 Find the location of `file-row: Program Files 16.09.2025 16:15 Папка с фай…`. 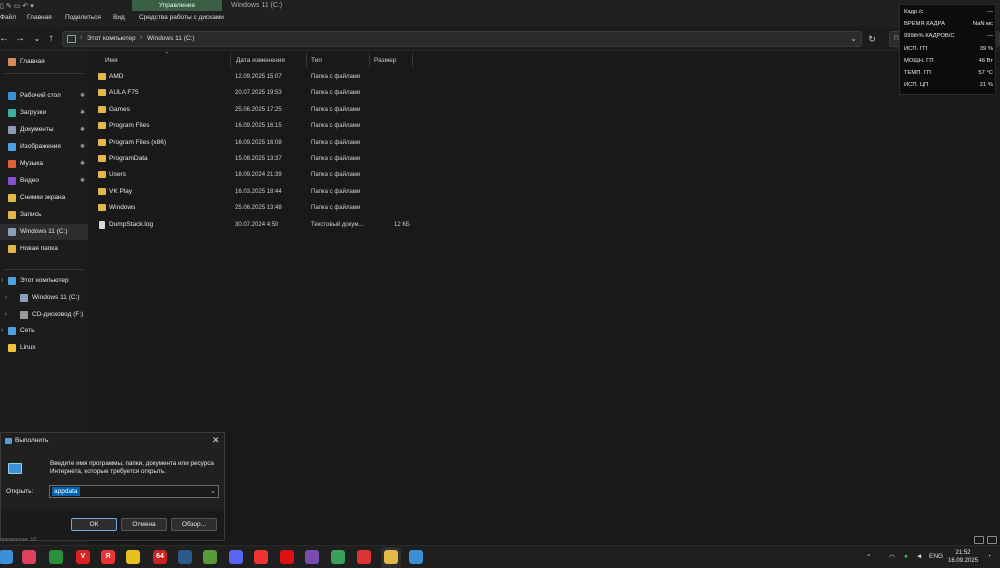

file-row: Program Files 16.09.2025 16:15 Папка с фай… is located at coordinates (288, 126).